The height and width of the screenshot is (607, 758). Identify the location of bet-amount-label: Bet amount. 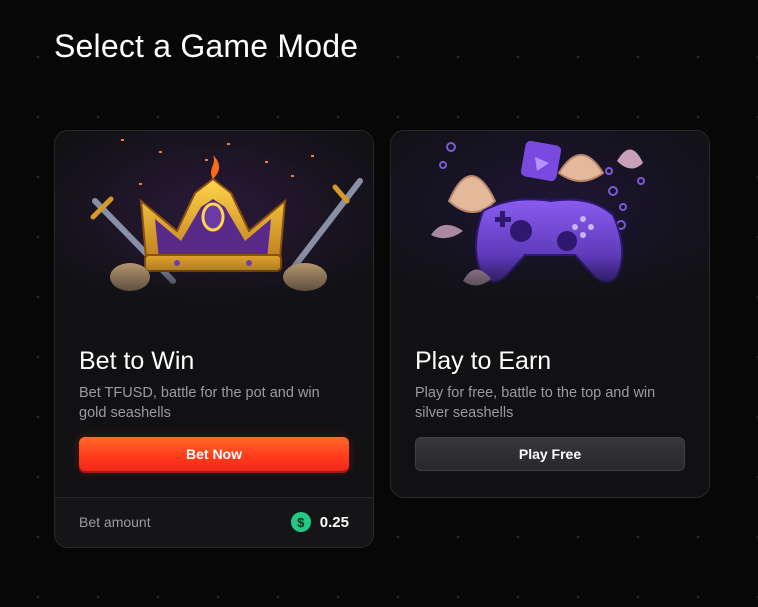
(115, 522).